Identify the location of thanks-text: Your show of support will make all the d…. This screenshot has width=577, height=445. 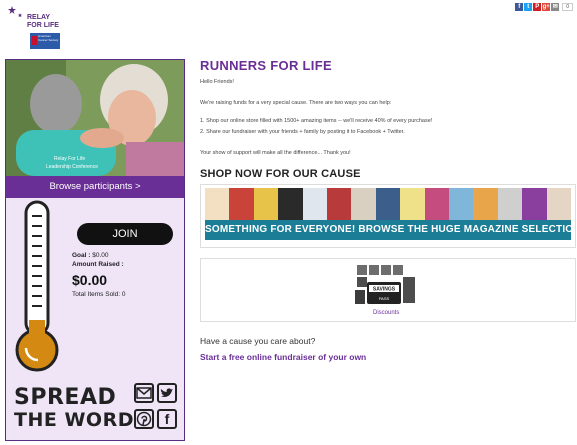
(275, 153).